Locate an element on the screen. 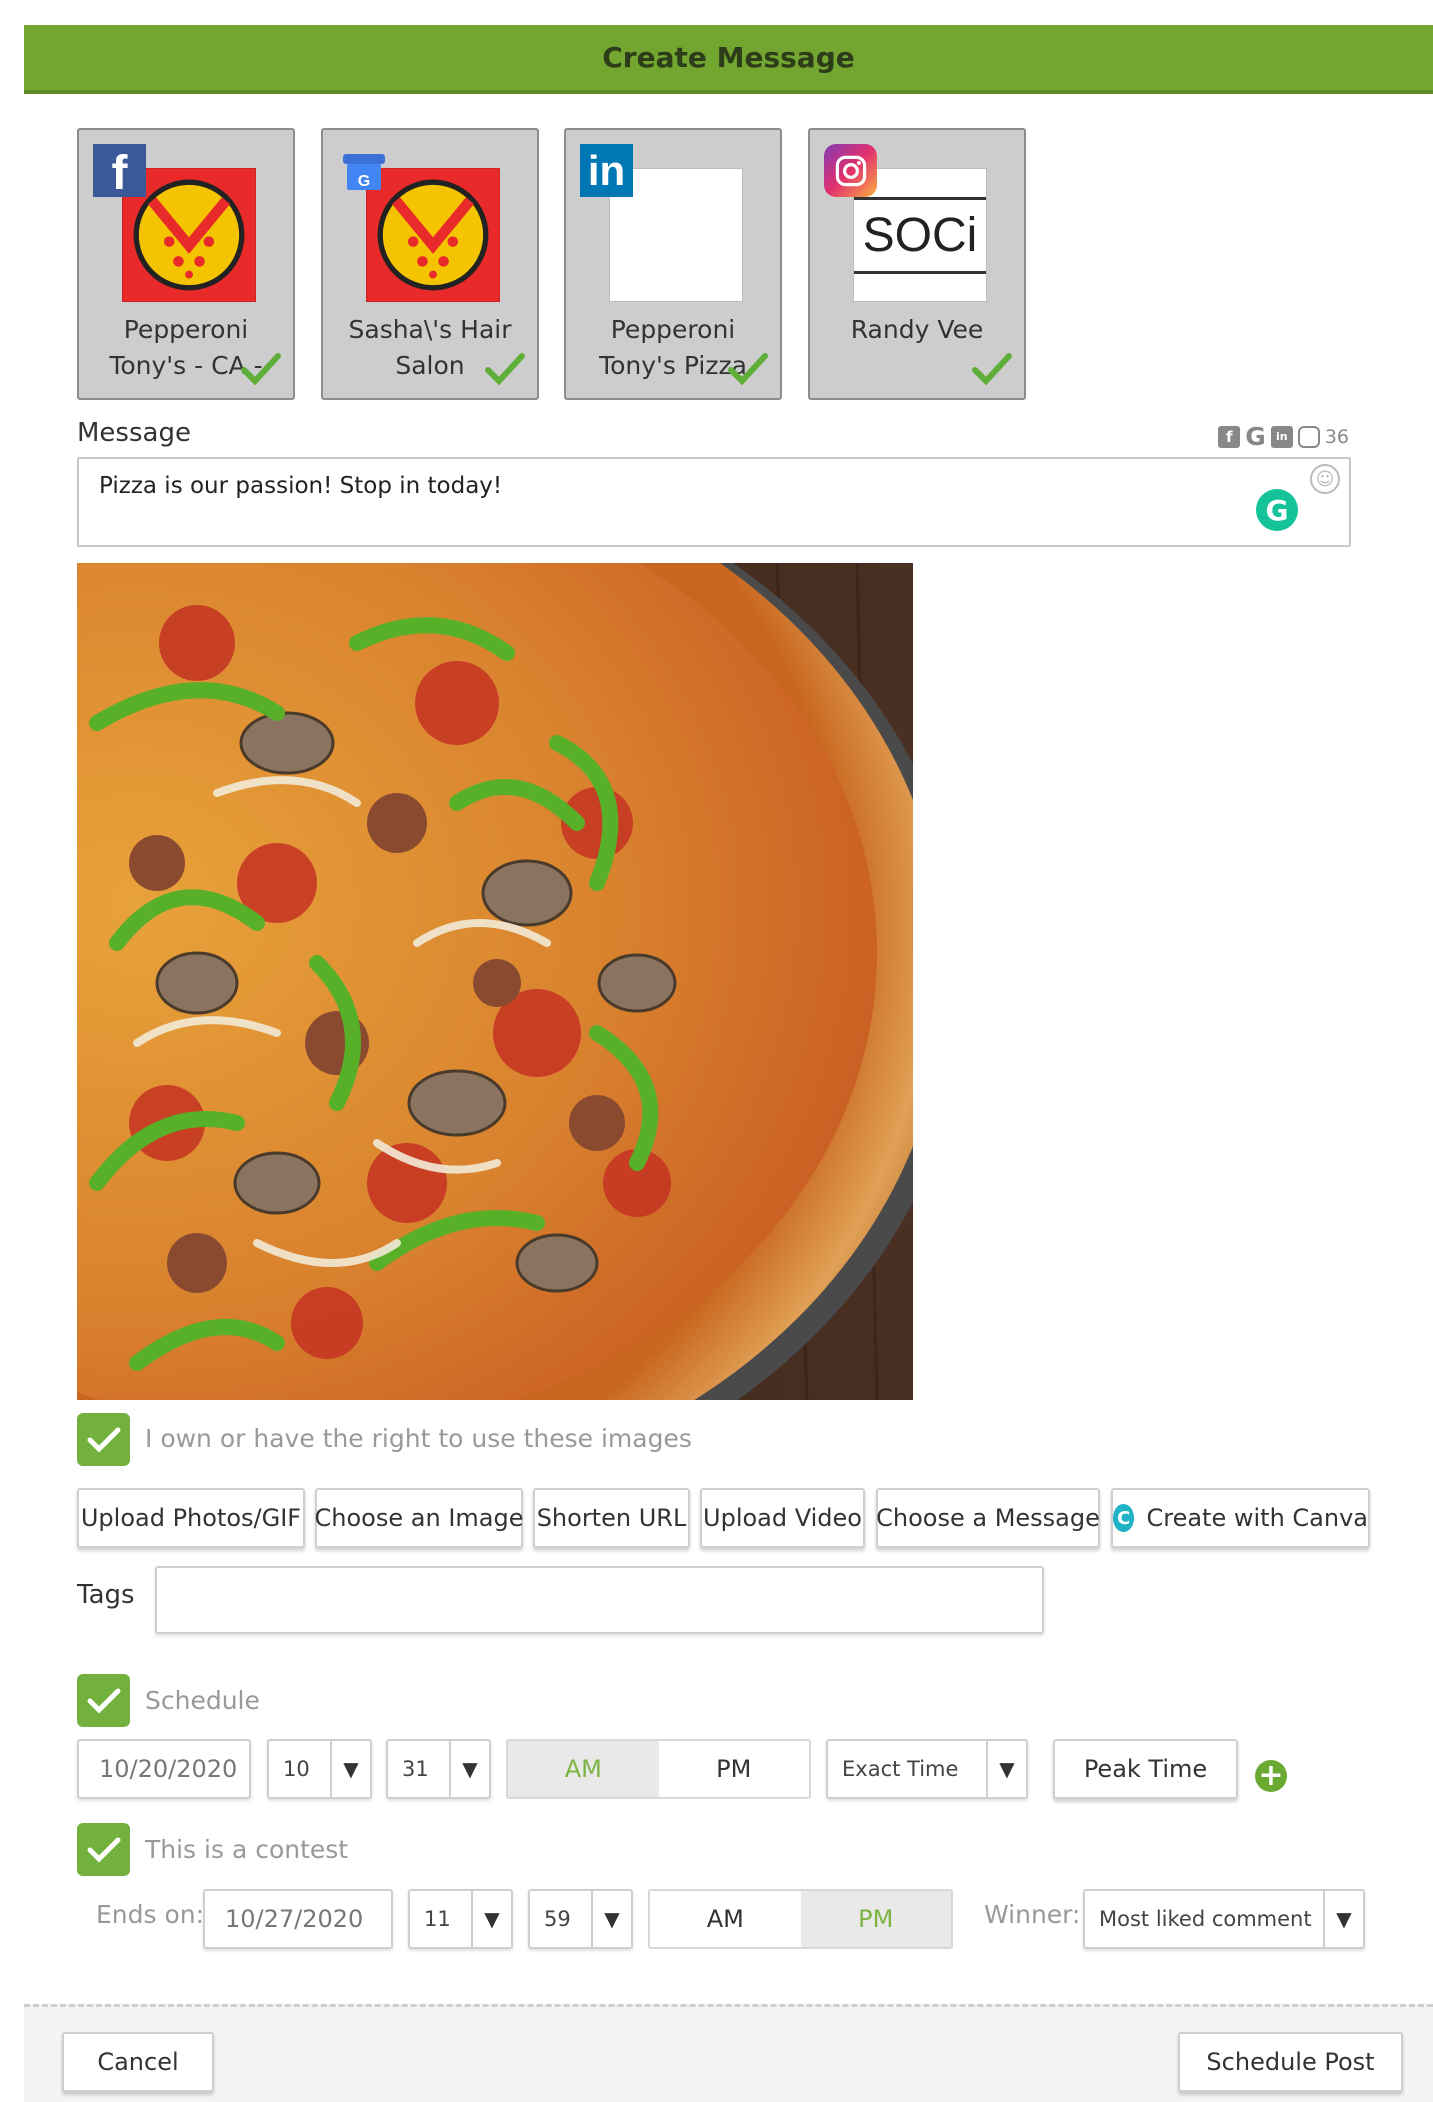  schedule-minute-select: 31 ▼ is located at coordinates (438, 1769).